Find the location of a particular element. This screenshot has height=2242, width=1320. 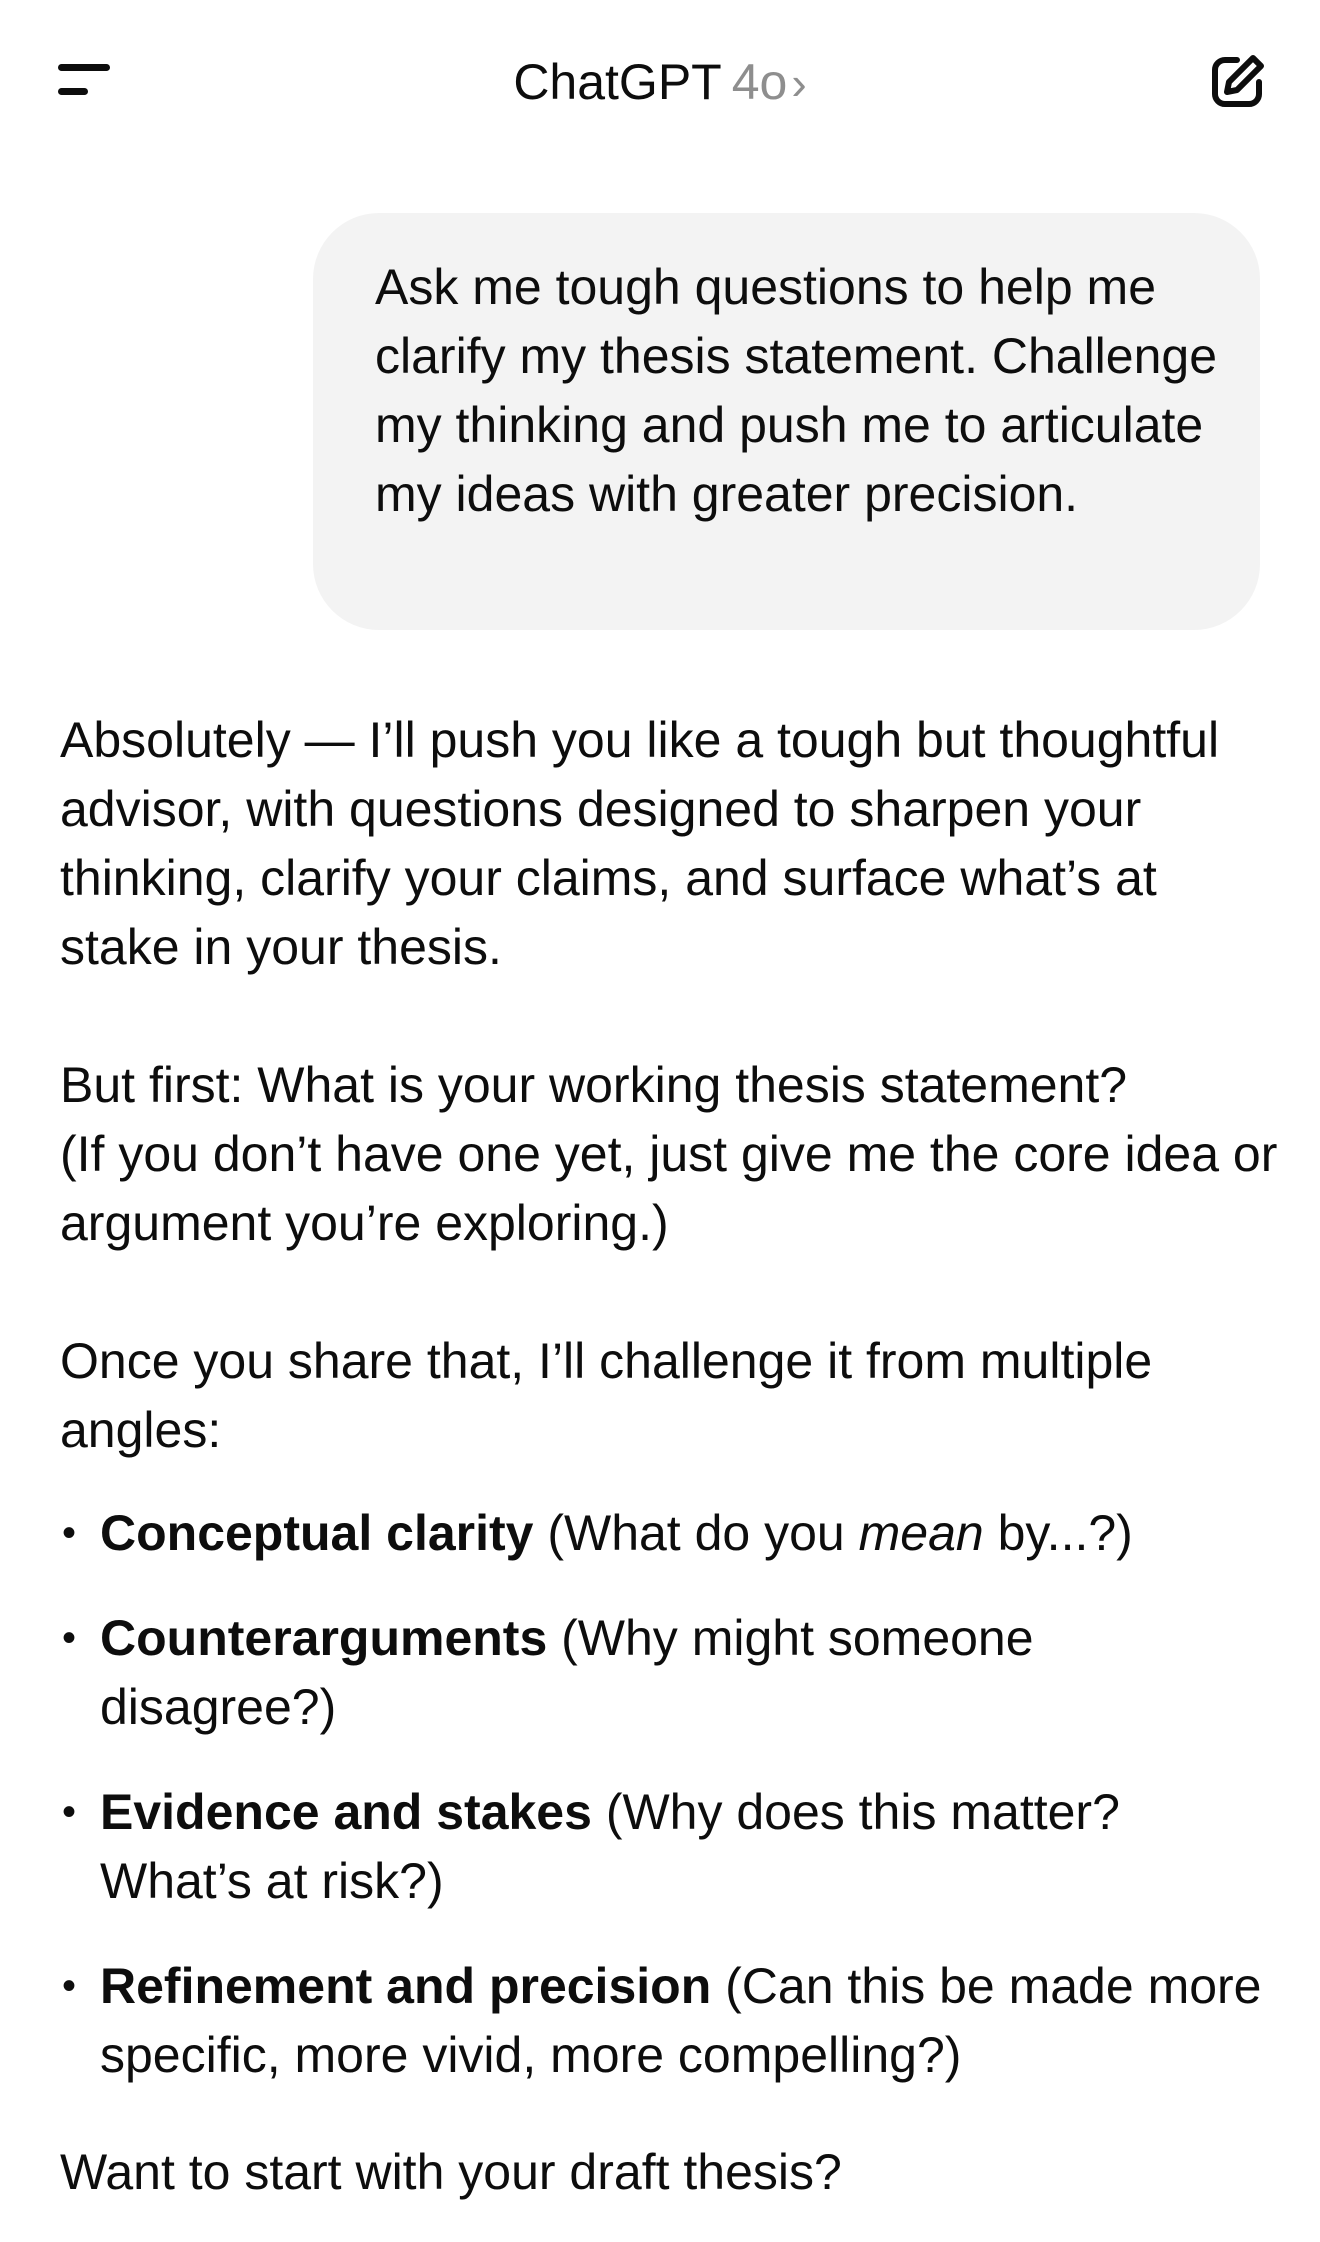

list-item-title: Conceptual clarity is located at coordinates (317, 1533).